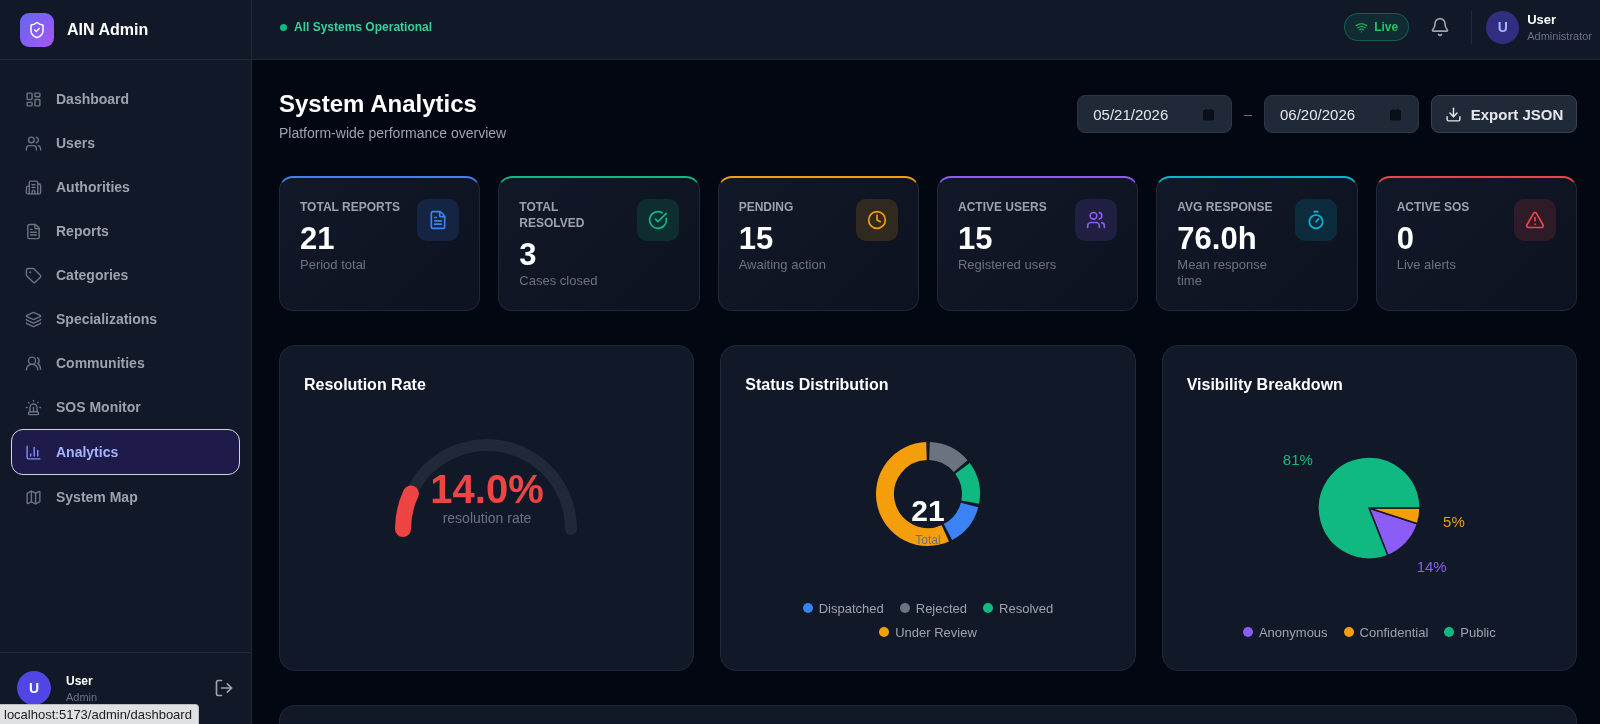 The width and height of the screenshot is (1600, 724). I want to click on stat-label: ACTIVE SOS, so click(1433, 207).